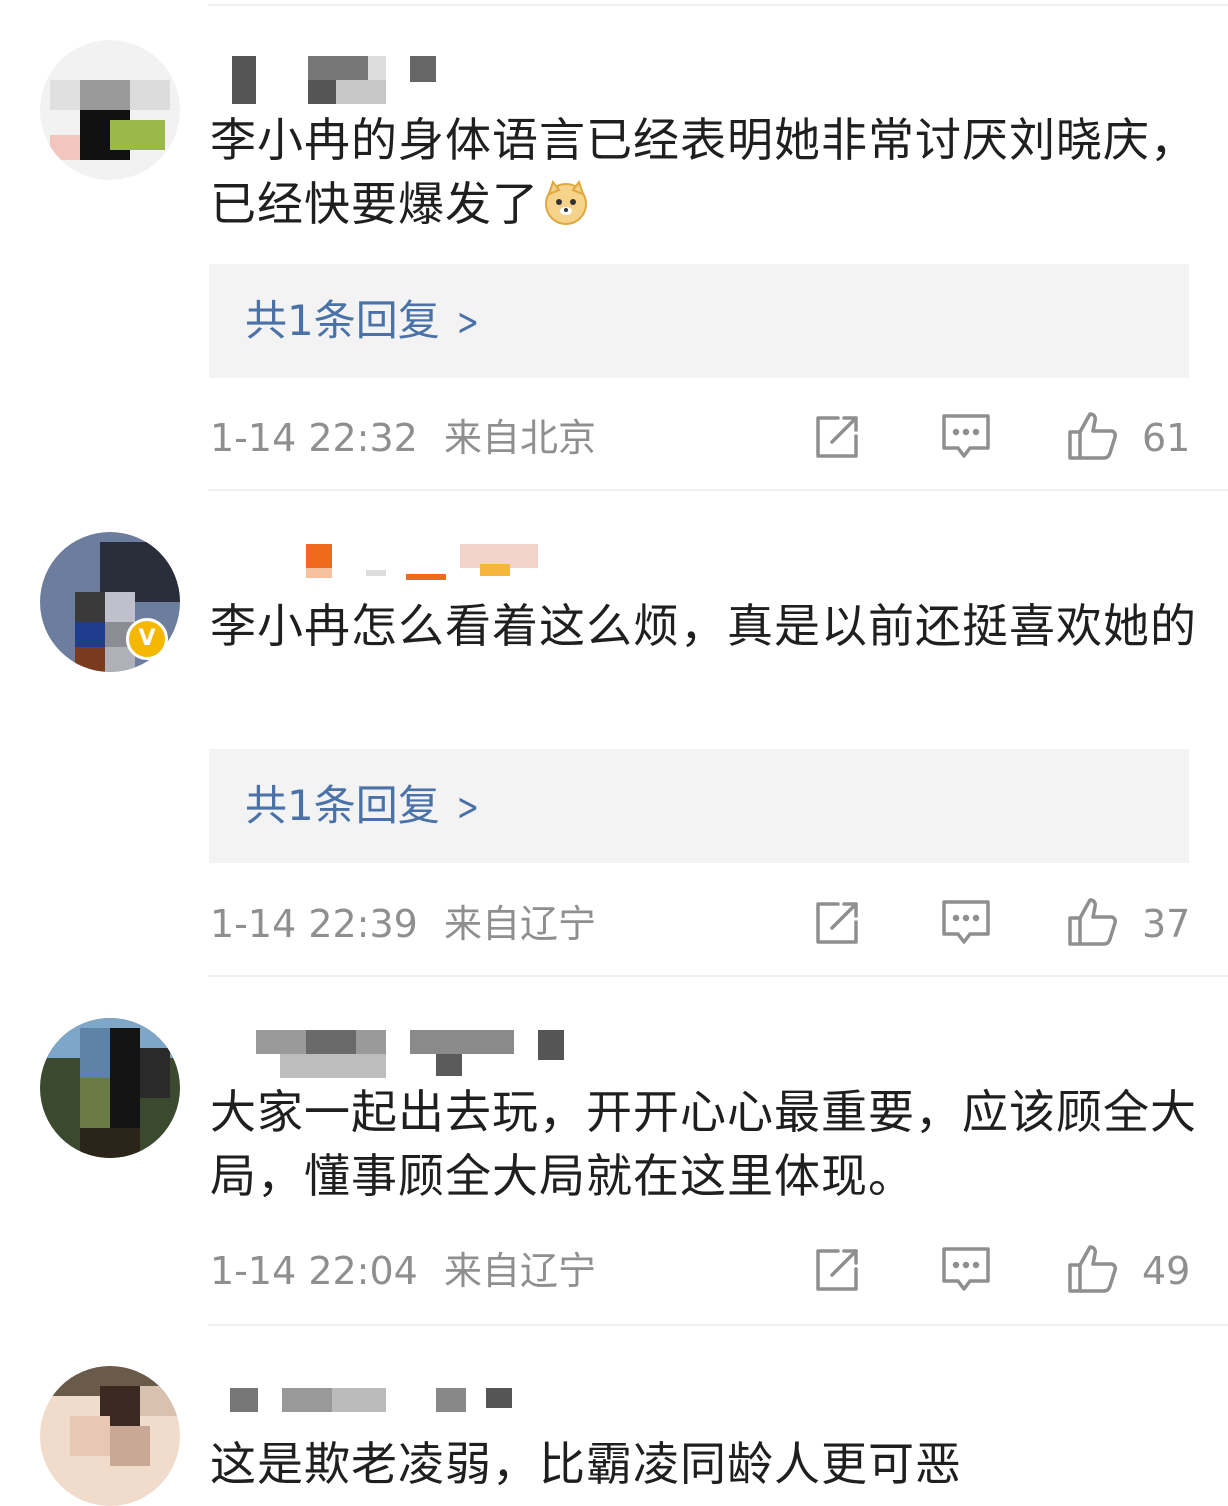 Image resolution: width=1228 pixels, height=1506 pixels. What do you see at coordinates (314, 924) in the screenshot?
I see `comment-time: 1-14 22:39` at bounding box center [314, 924].